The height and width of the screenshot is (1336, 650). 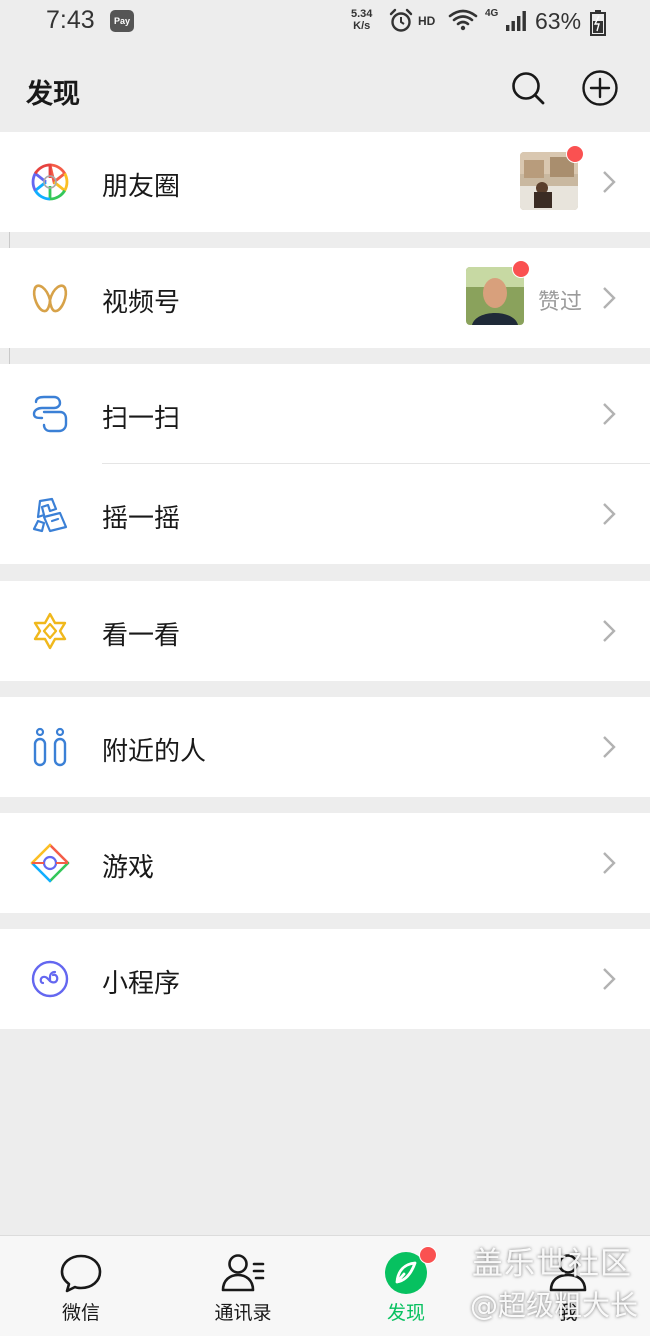 I want to click on moments-group: 朋友圈, so click(x=325, y=182).